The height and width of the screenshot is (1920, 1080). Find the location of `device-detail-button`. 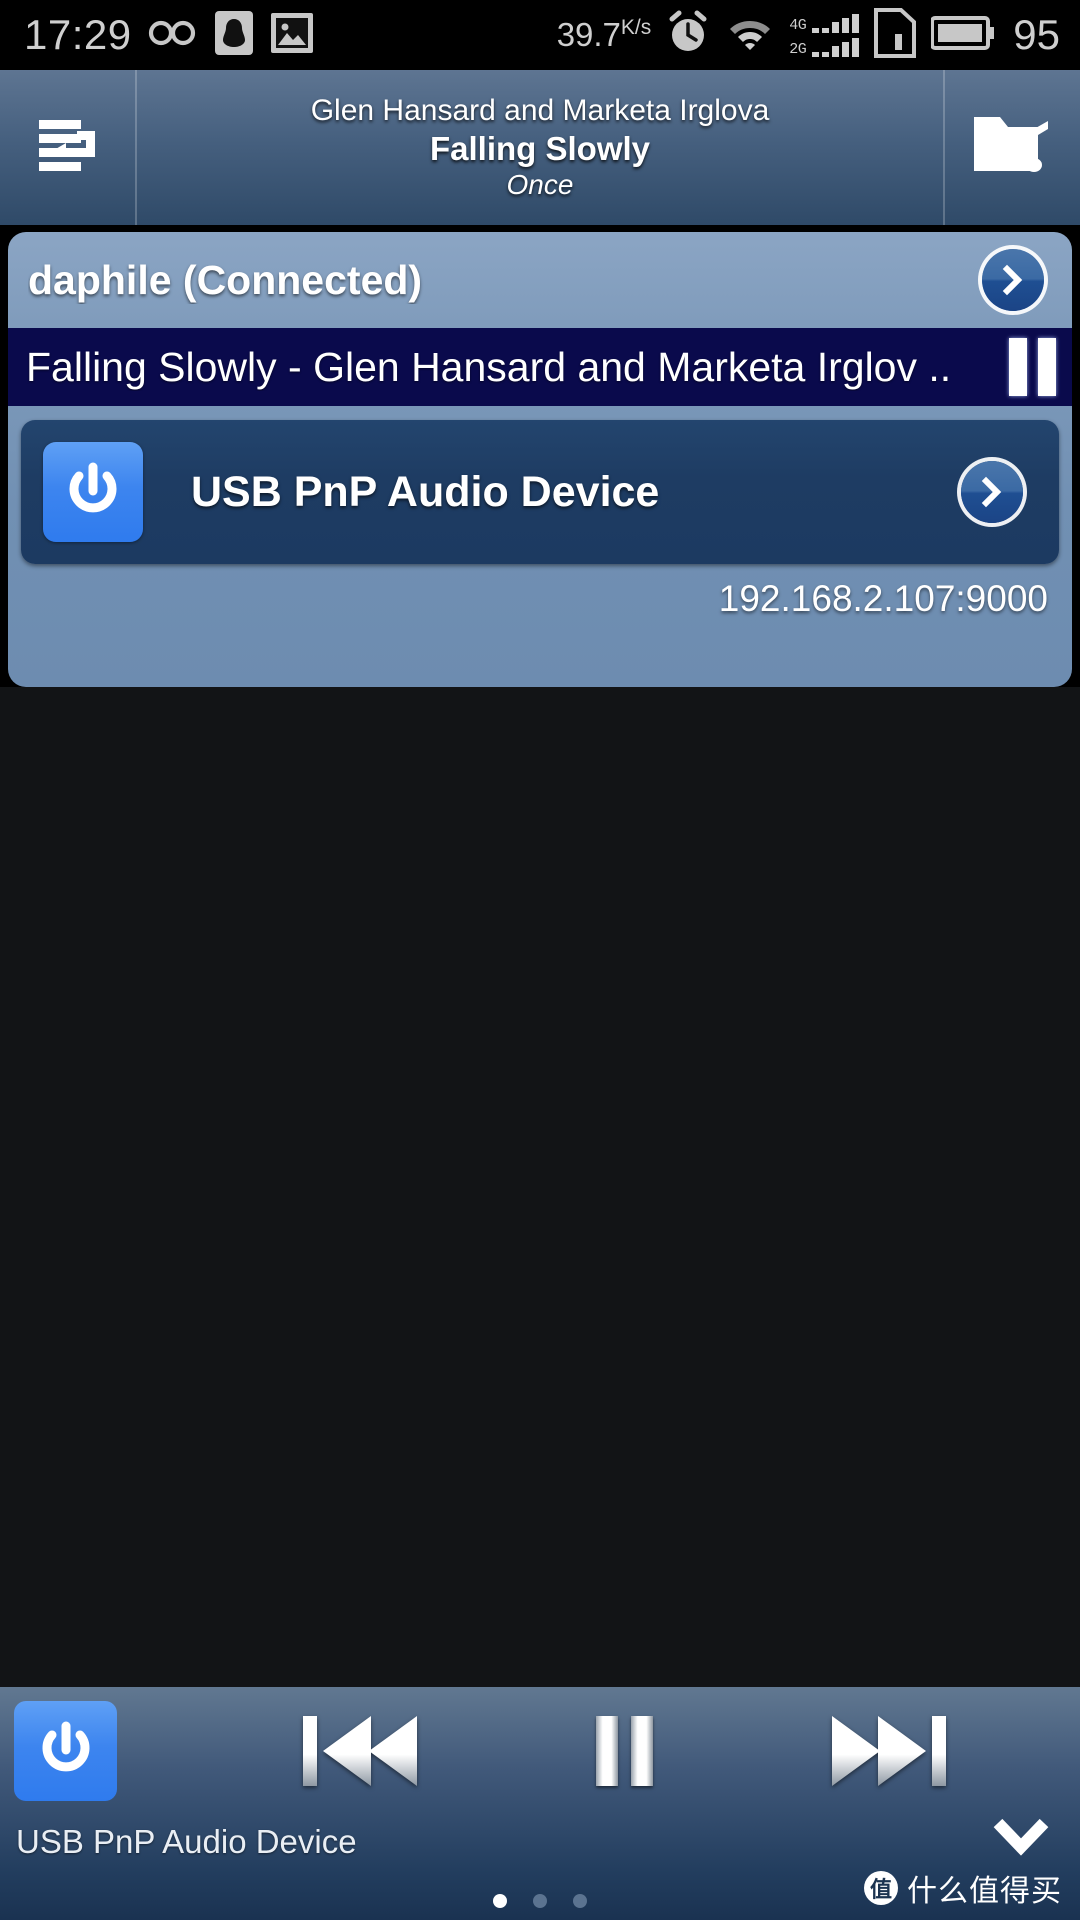

device-detail-button is located at coordinates (992, 492).